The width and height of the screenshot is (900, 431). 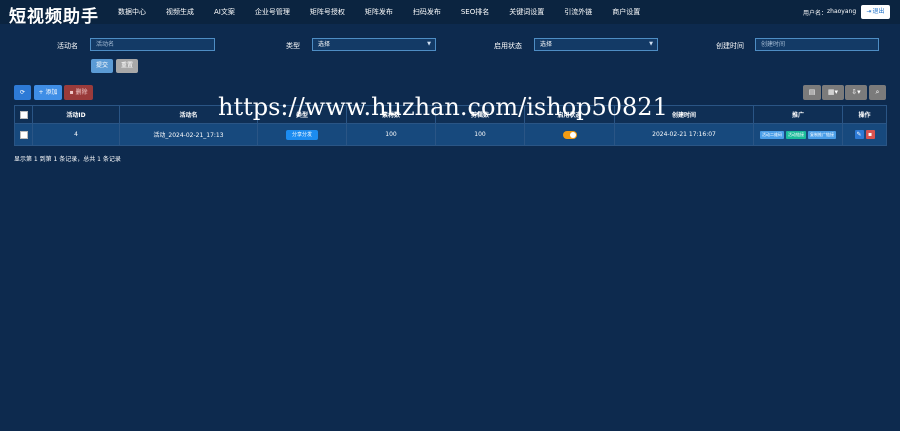 I want to click on delete-button: ▪ 删除, so click(x=78, y=92).